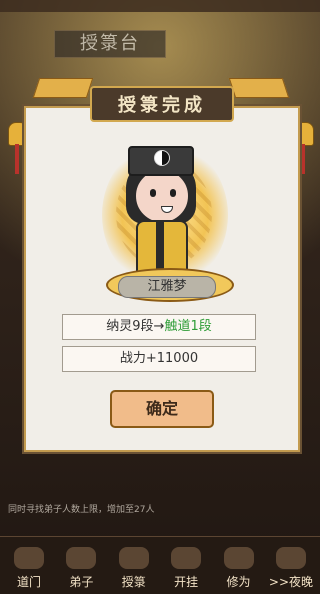  I want to click on nav-label: >>夜晚, so click(291, 582).